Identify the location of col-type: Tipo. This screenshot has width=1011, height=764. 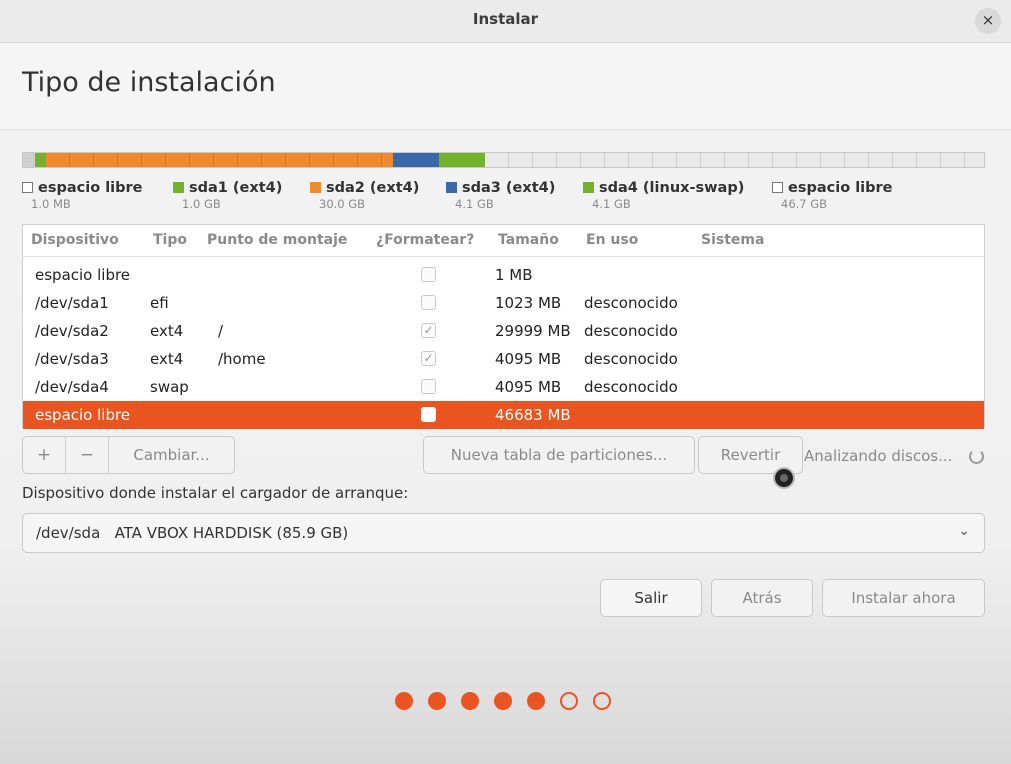
(170, 240).